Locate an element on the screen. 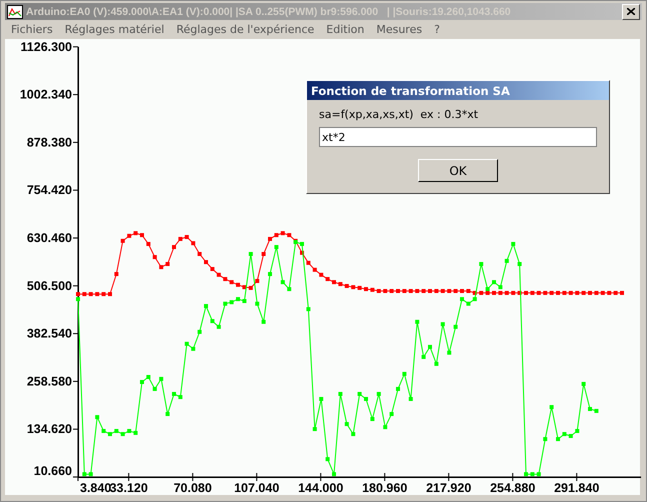 Image resolution: width=647 pixels, height=502 pixels. dialog-title: Fonction de transformation SA is located at coordinates (458, 90).